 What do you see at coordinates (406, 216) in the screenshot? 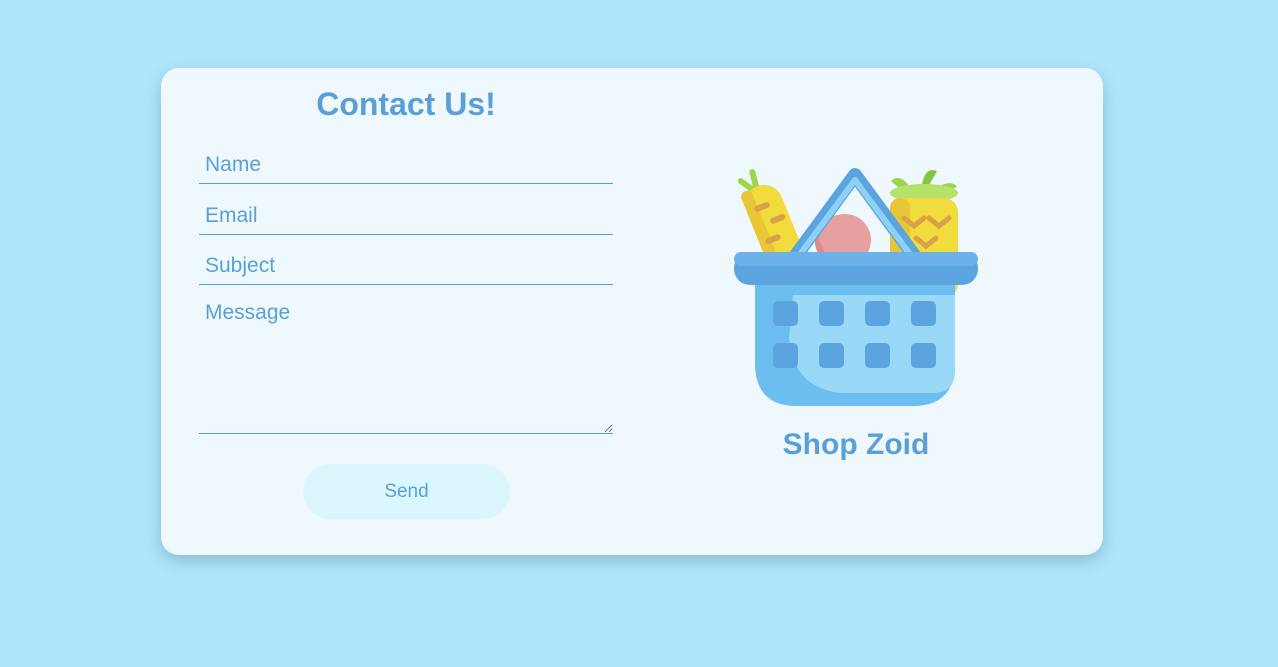
I see `email-input` at bounding box center [406, 216].